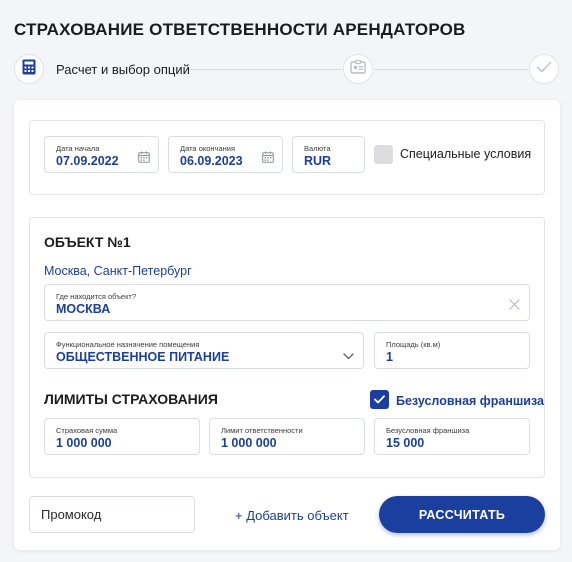 This screenshot has height=562, width=572. Describe the element at coordinates (249, 443) in the screenshot. I see `liability-limit-value: 1 000 000` at that location.